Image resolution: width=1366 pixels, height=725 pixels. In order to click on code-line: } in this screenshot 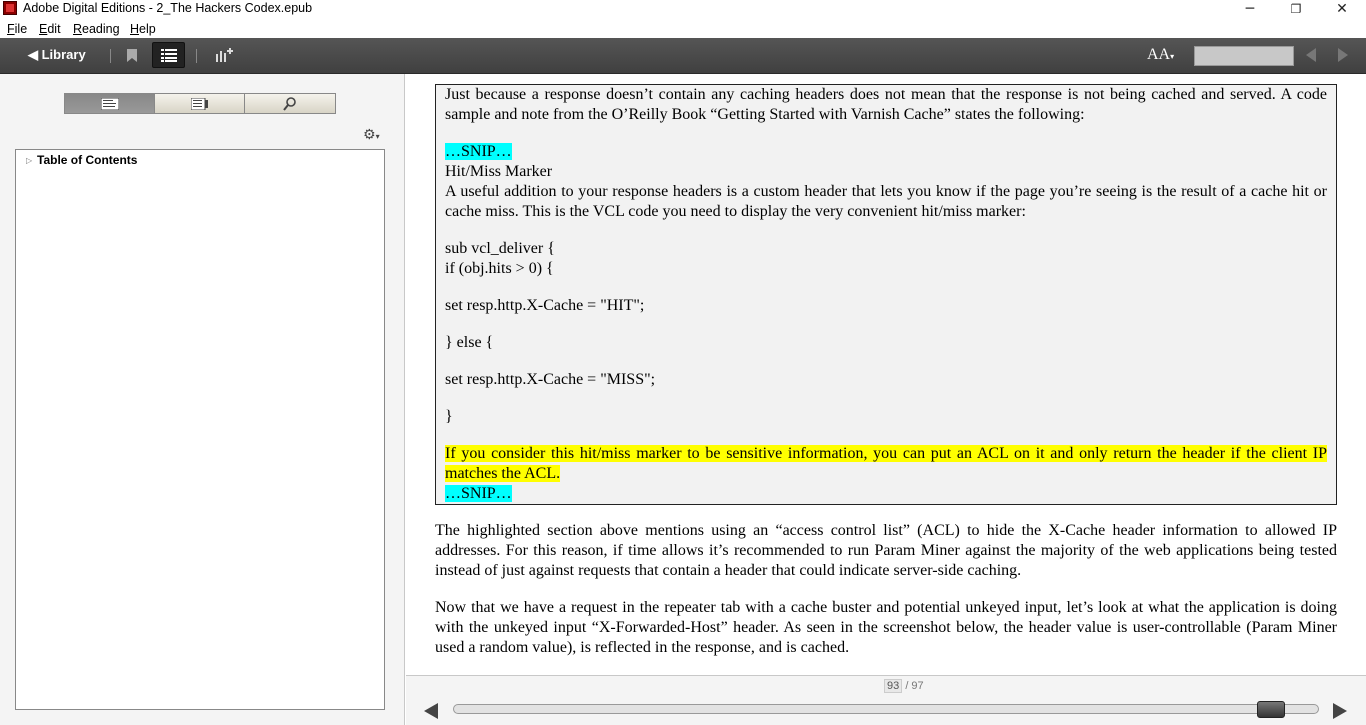, I will do `click(449, 416)`.